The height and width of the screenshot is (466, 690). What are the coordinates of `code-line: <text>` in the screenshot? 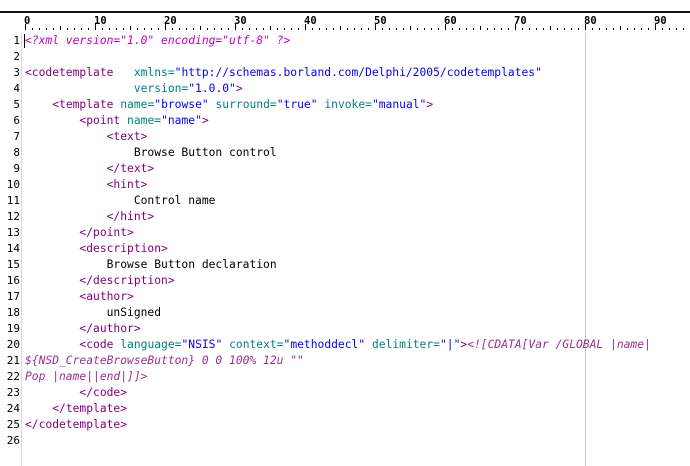 It's located at (86, 137).